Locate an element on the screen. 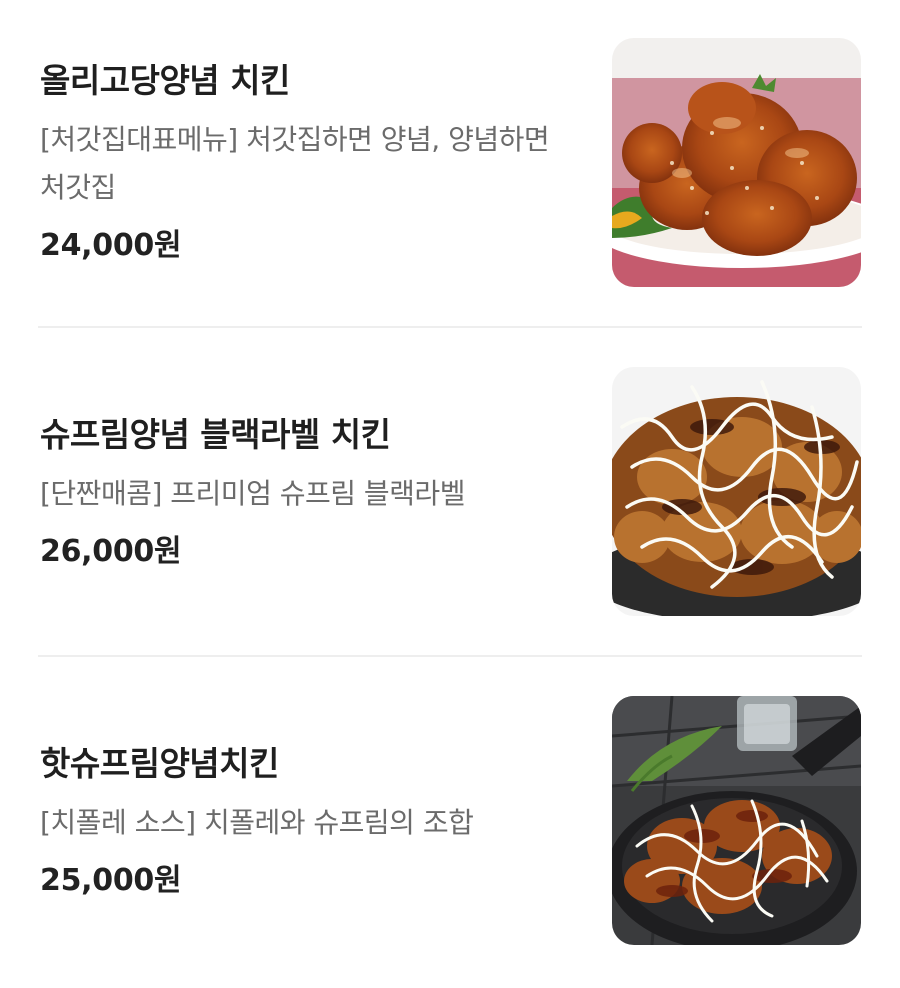 This screenshot has width=900, height=988. menu-item-price: 25,000원 is located at coordinates (111, 880).